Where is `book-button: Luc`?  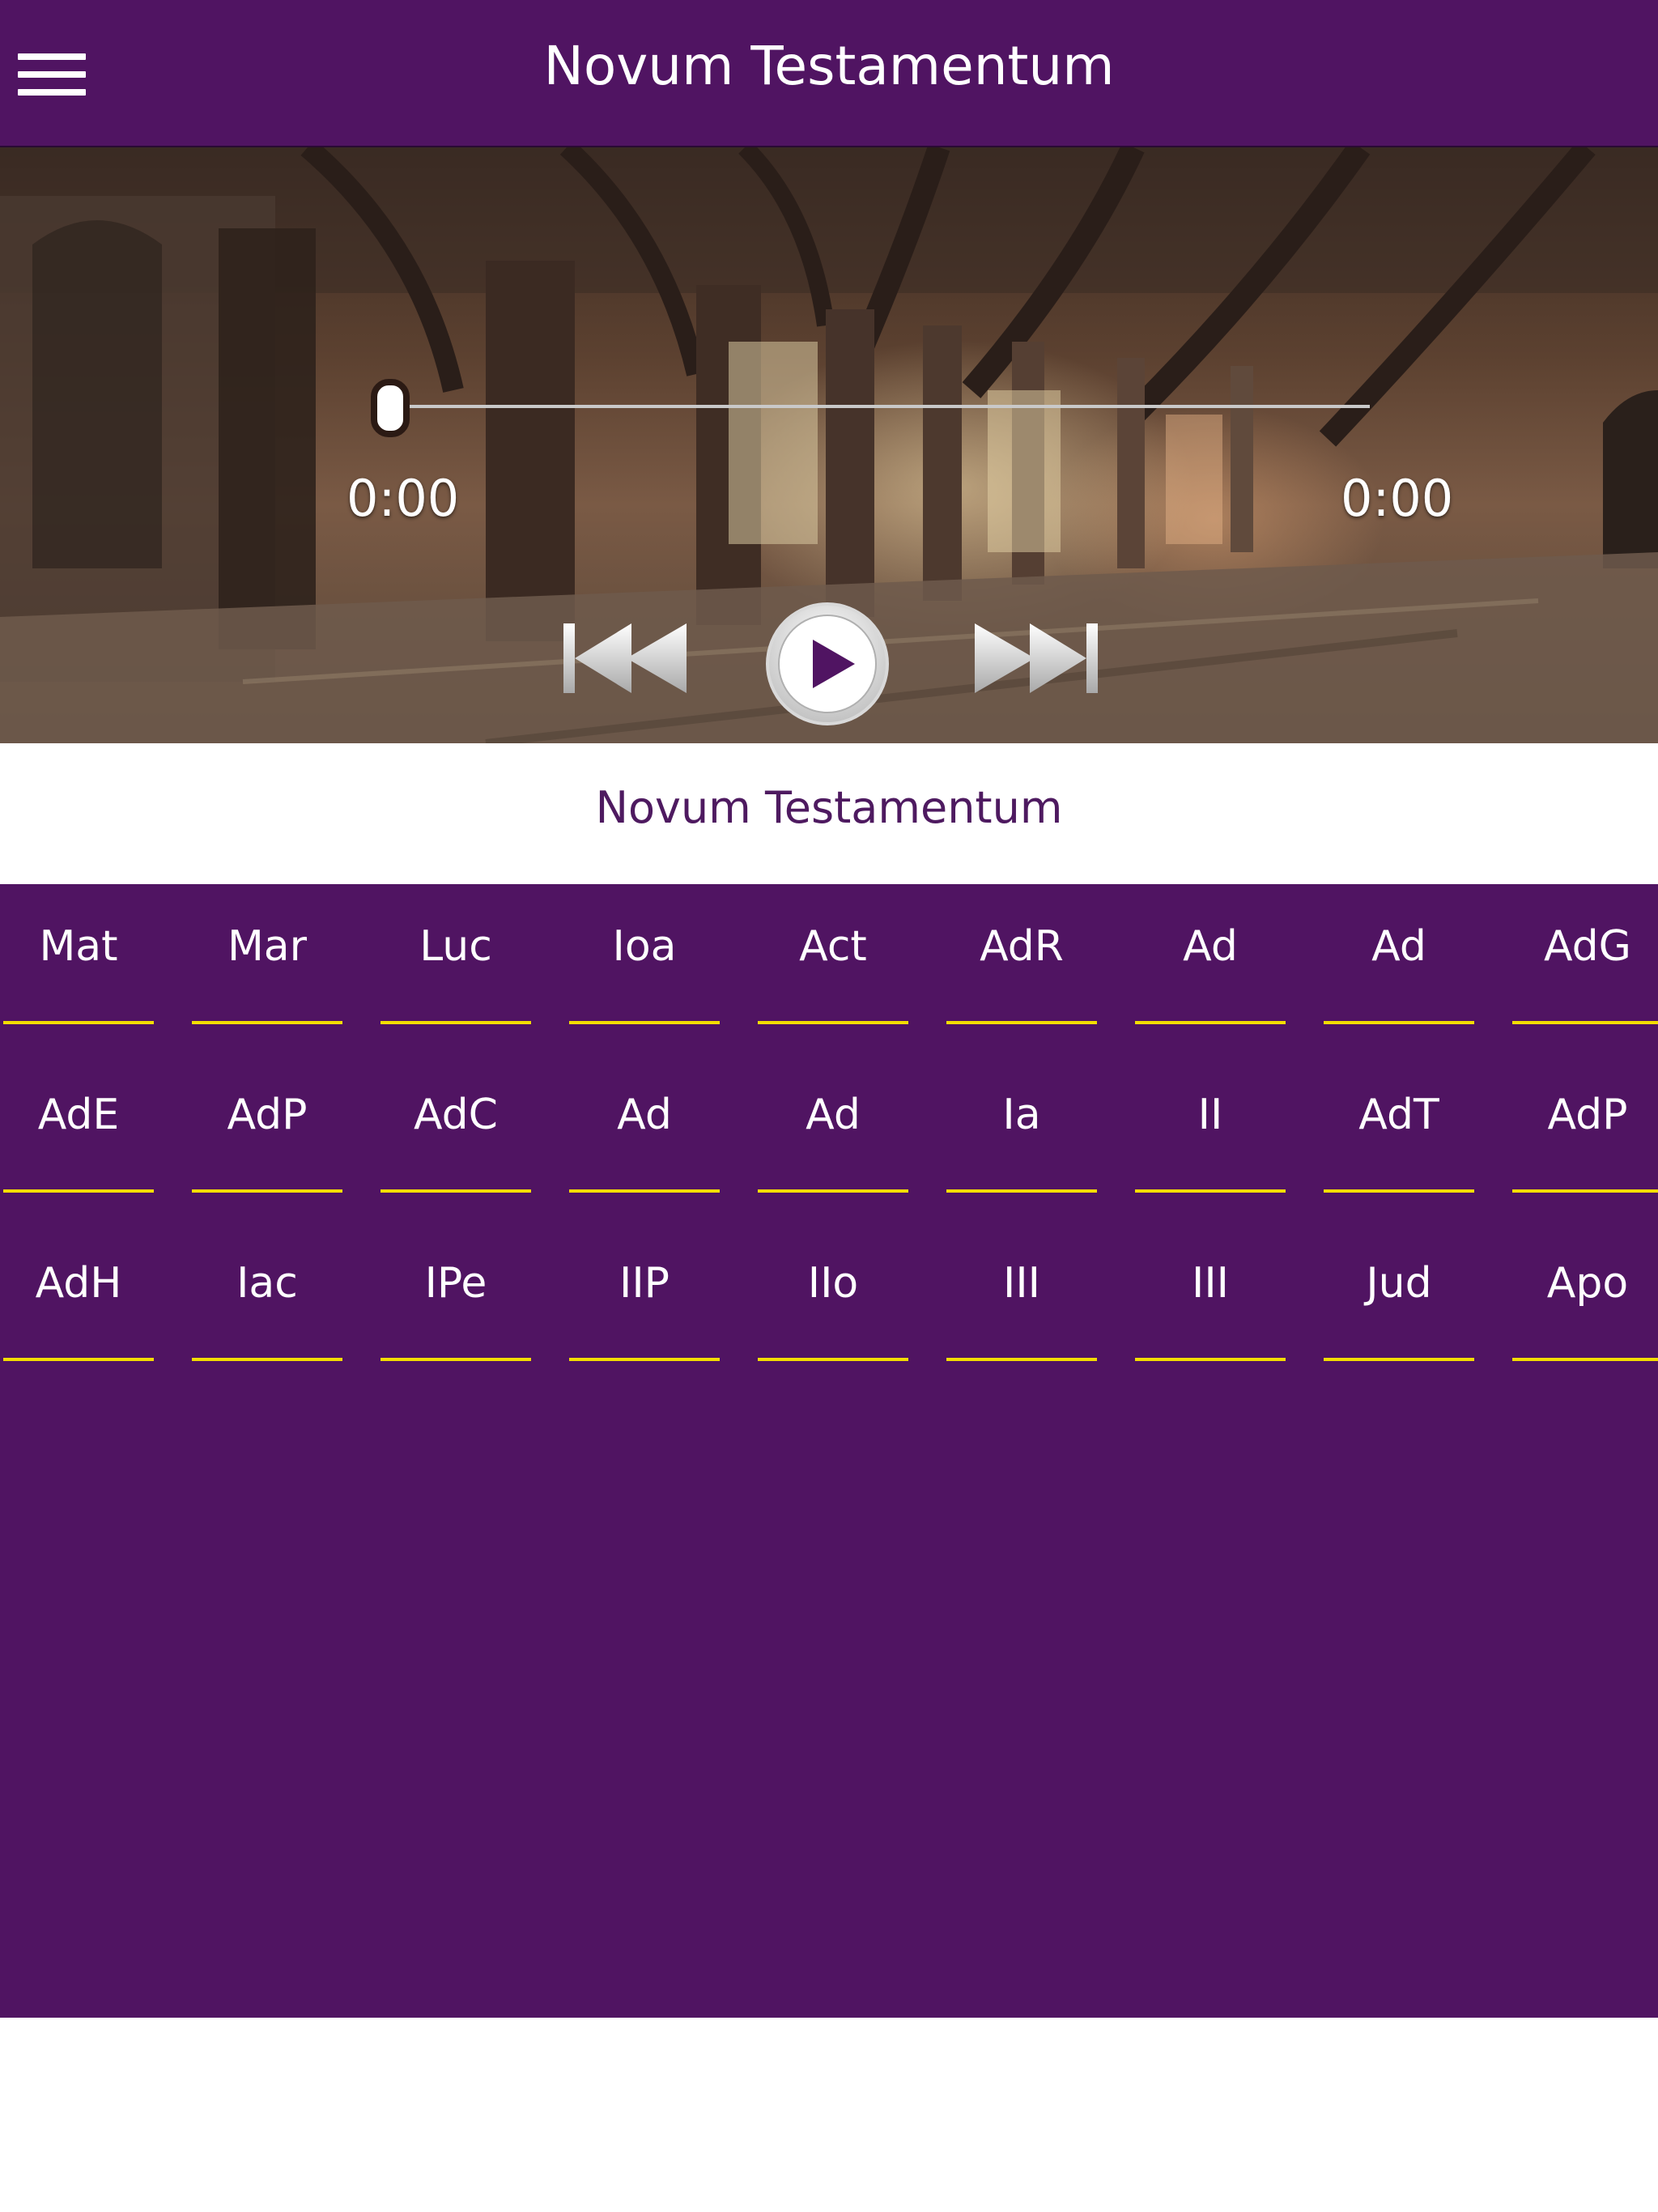 book-button: Luc is located at coordinates (455, 957).